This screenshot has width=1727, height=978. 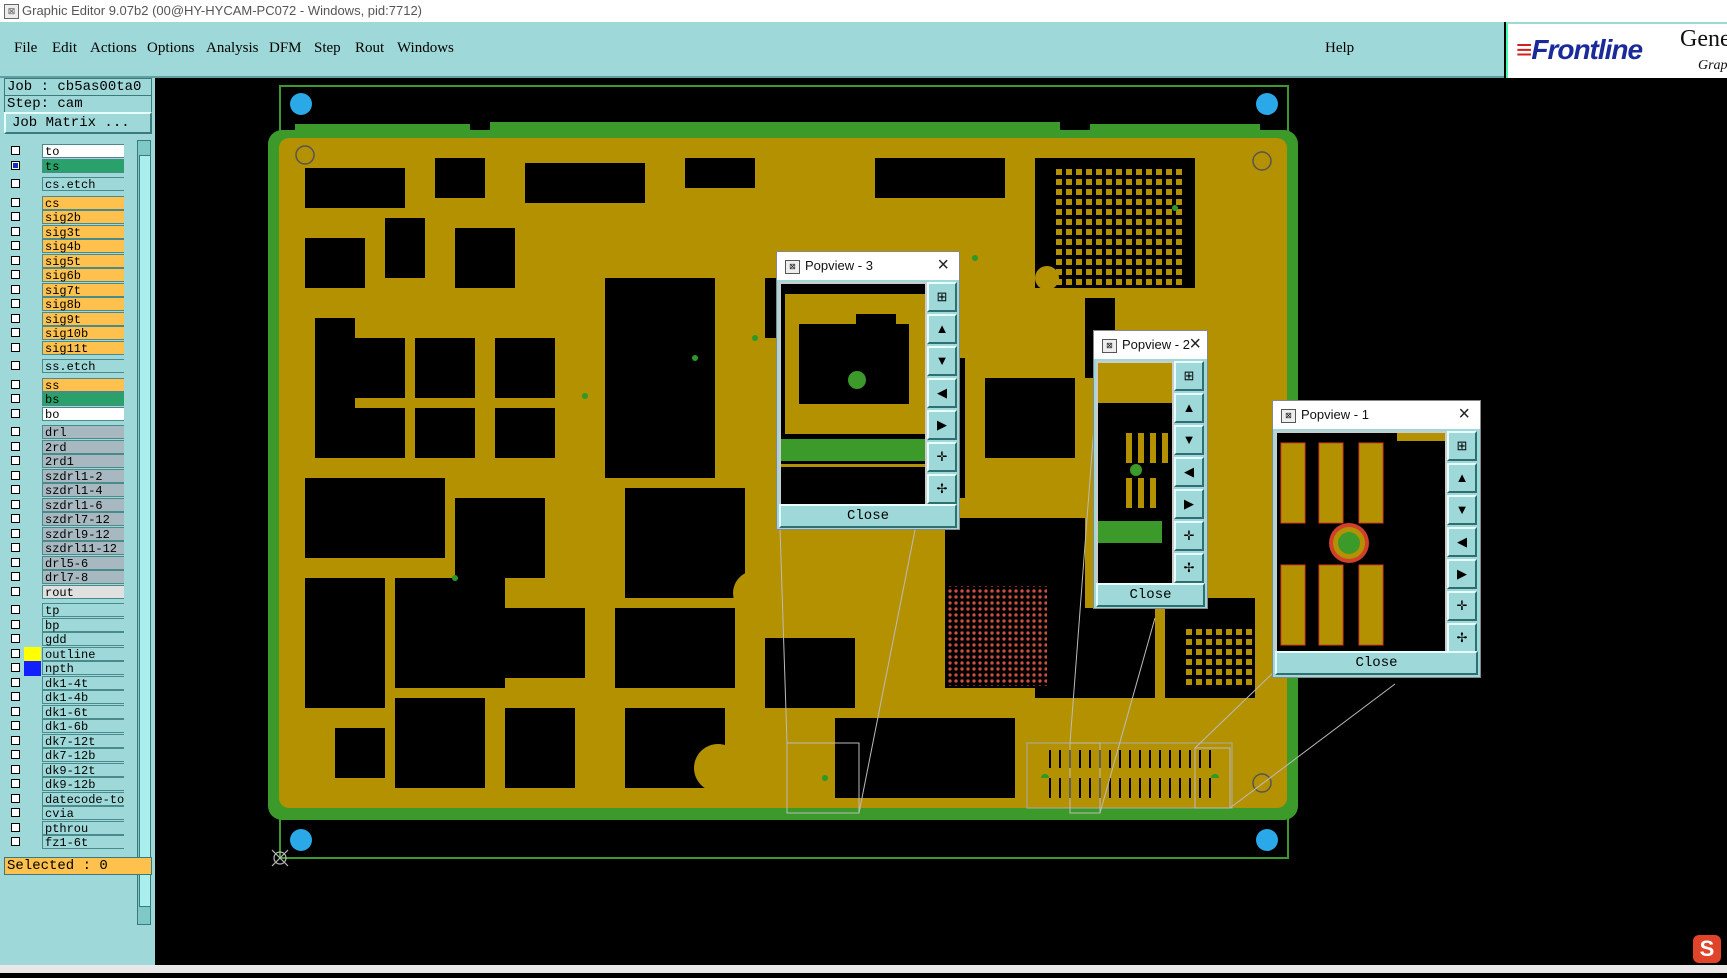 What do you see at coordinates (83, 319) in the screenshot?
I see `layer-name: sig9t` at bounding box center [83, 319].